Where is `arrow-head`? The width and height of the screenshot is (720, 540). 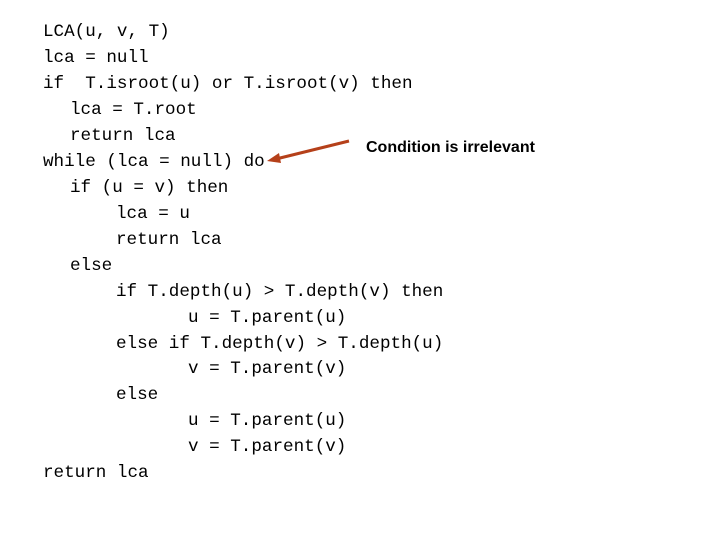 arrow-head is located at coordinates (274, 158).